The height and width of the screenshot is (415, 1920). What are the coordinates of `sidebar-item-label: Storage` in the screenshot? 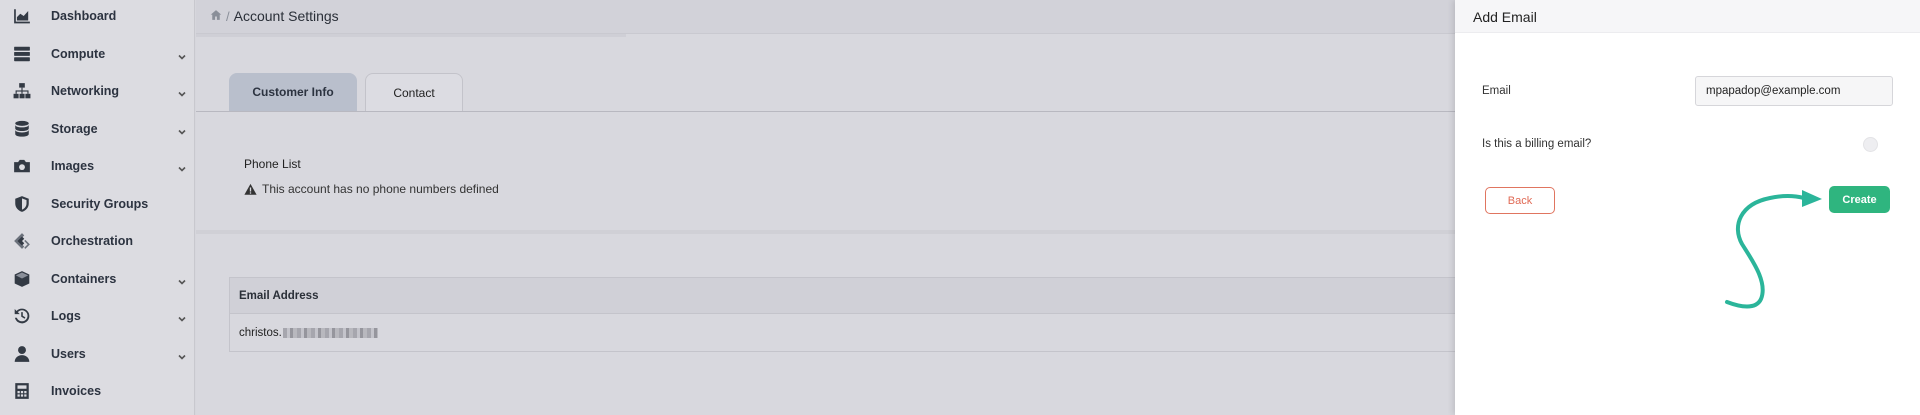 It's located at (74, 128).